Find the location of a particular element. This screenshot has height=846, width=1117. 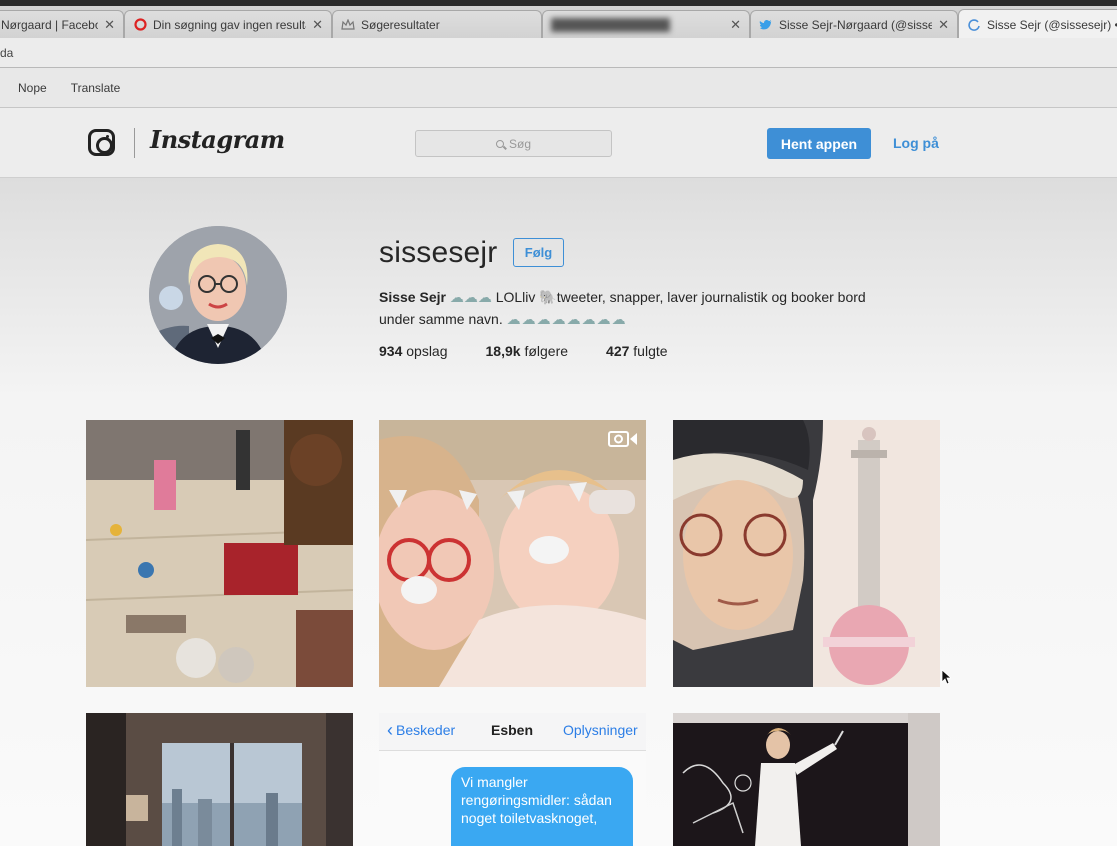

messages-header: ‹ Beskeder Esben Oplysninger is located at coordinates (512, 732).